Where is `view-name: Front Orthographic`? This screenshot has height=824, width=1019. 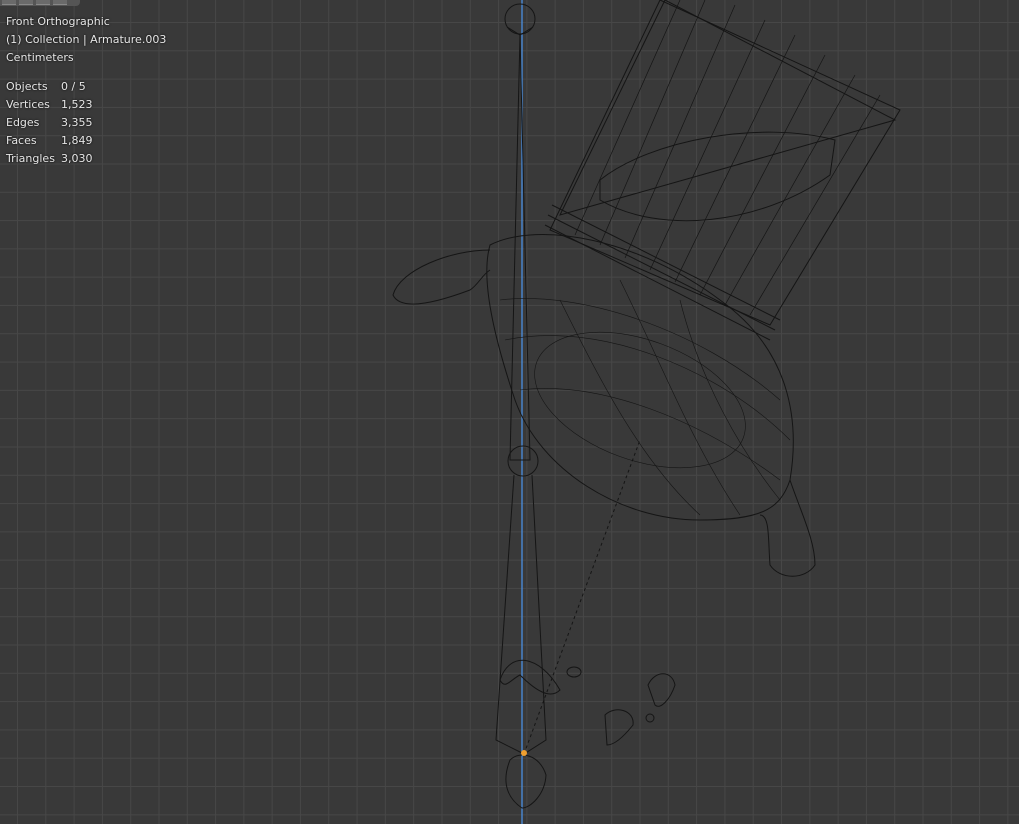
view-name: Front Orthographic is located at coordinates (58, 21).